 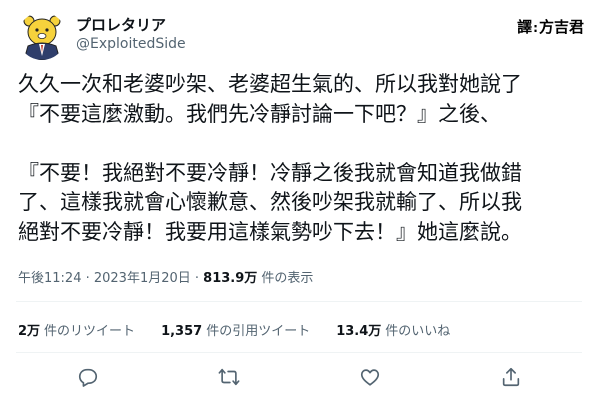 What do you see at coordinates (182, 331) in the screenshot?
I see `quotes-count: 1,357` at bounding box center [182, 331].